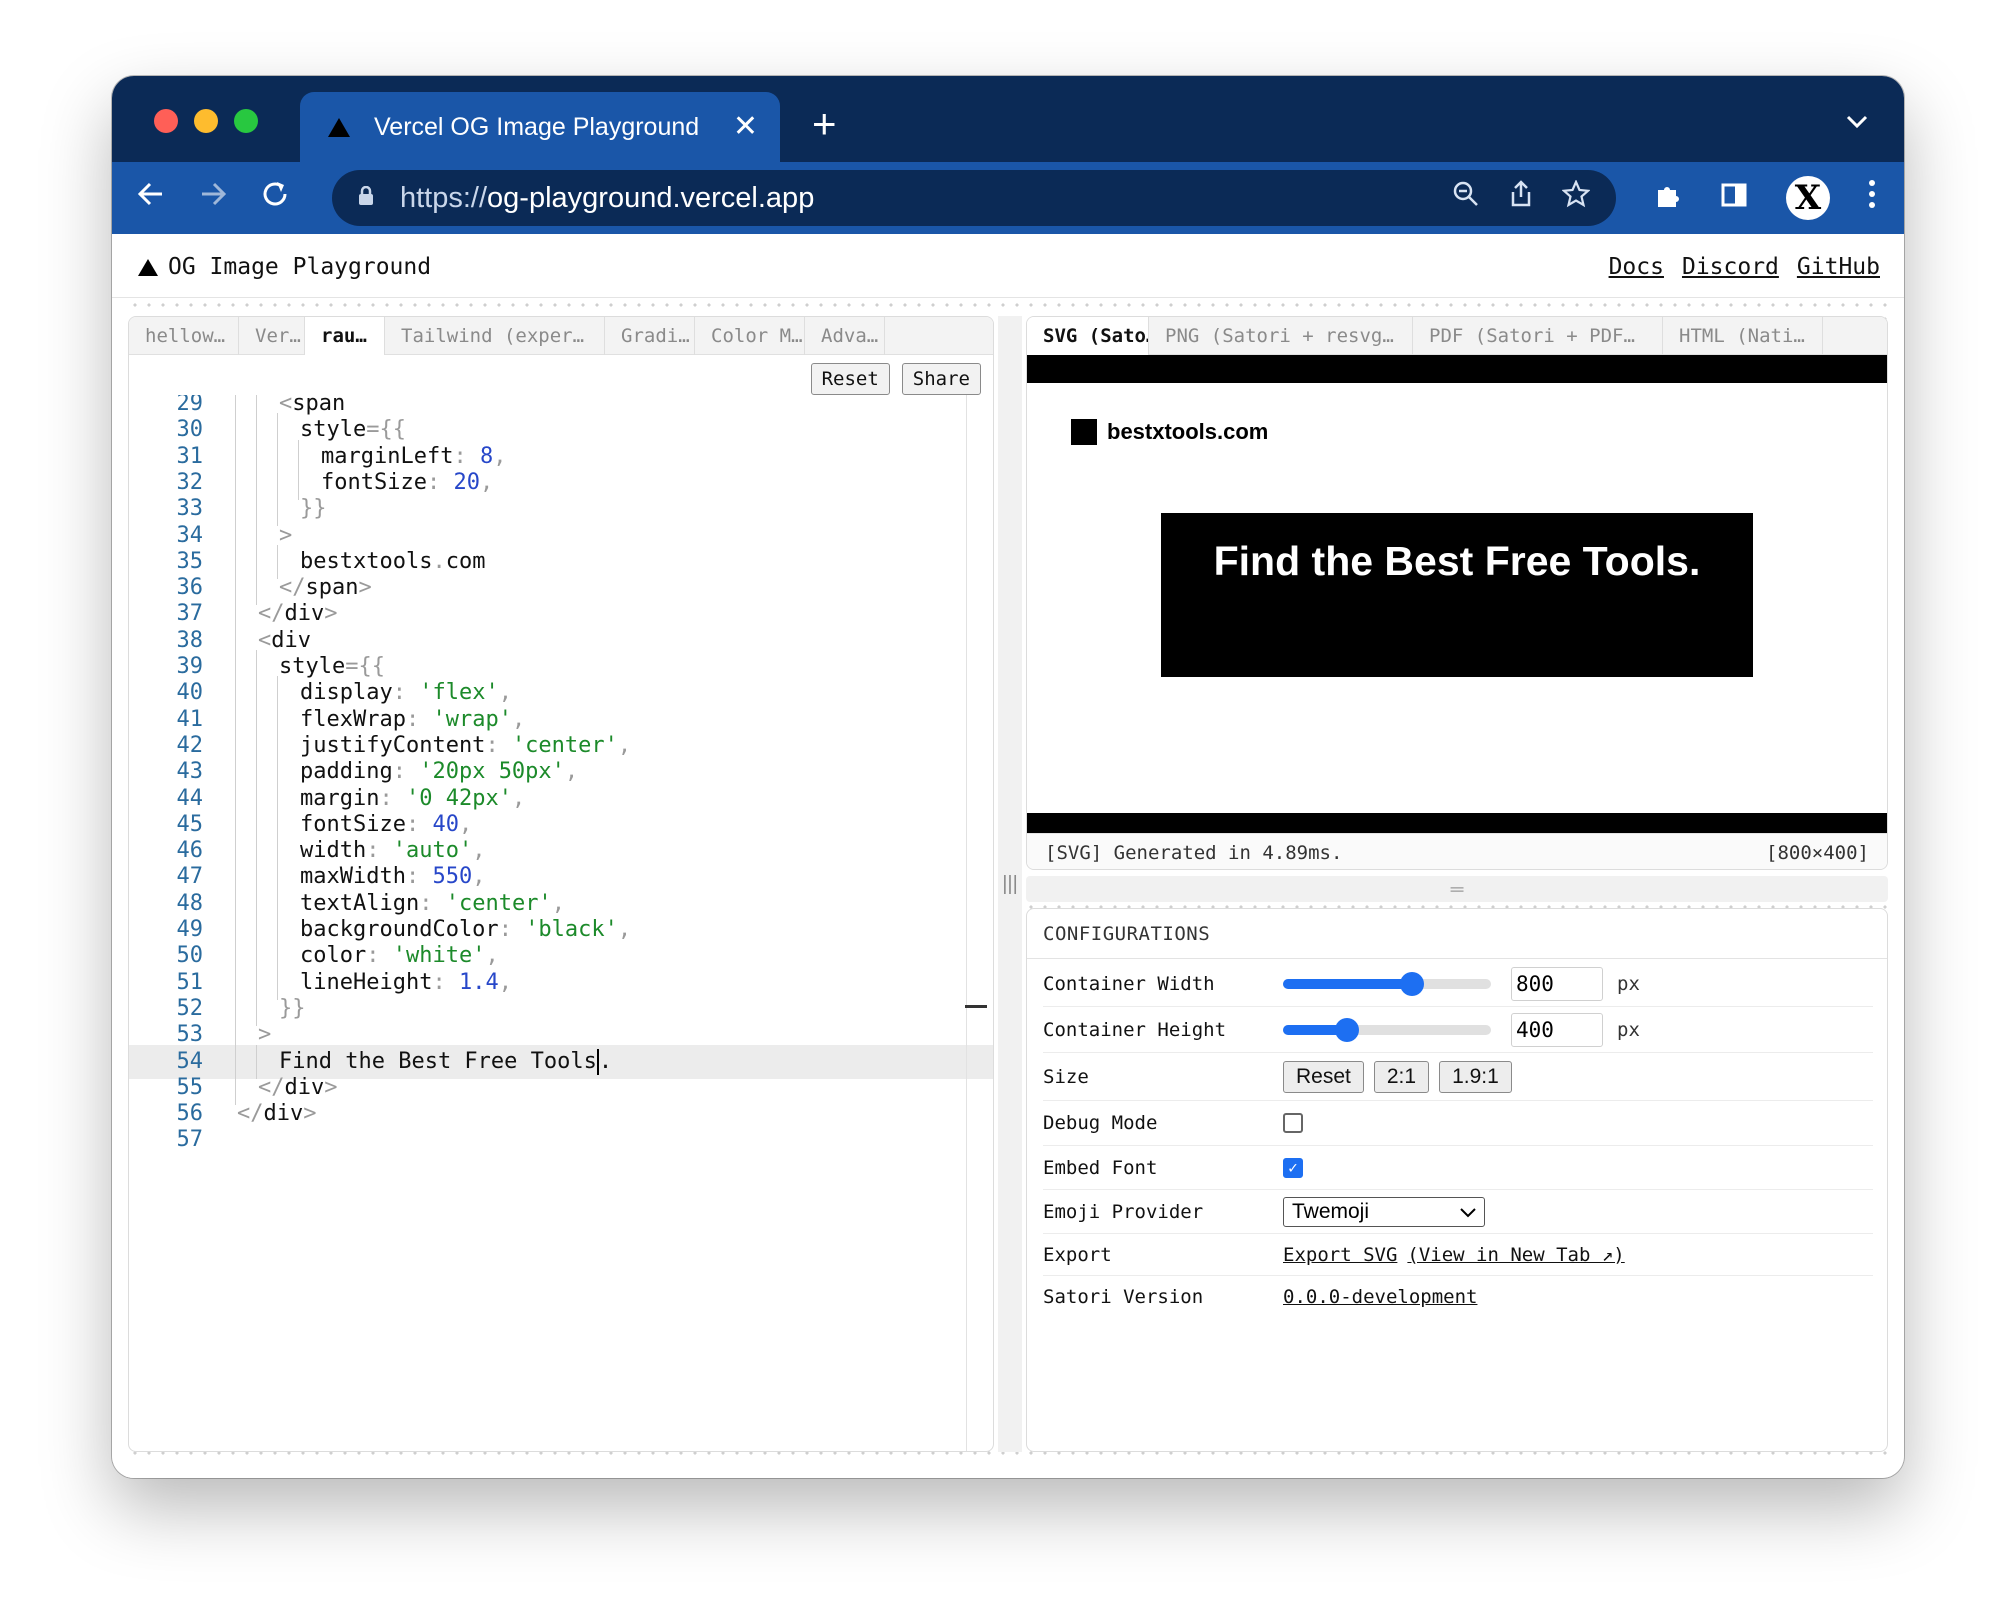 The width and height of the screenshot is (2006, 1618). I want to click on container-width-slider, so click(1387, 983).